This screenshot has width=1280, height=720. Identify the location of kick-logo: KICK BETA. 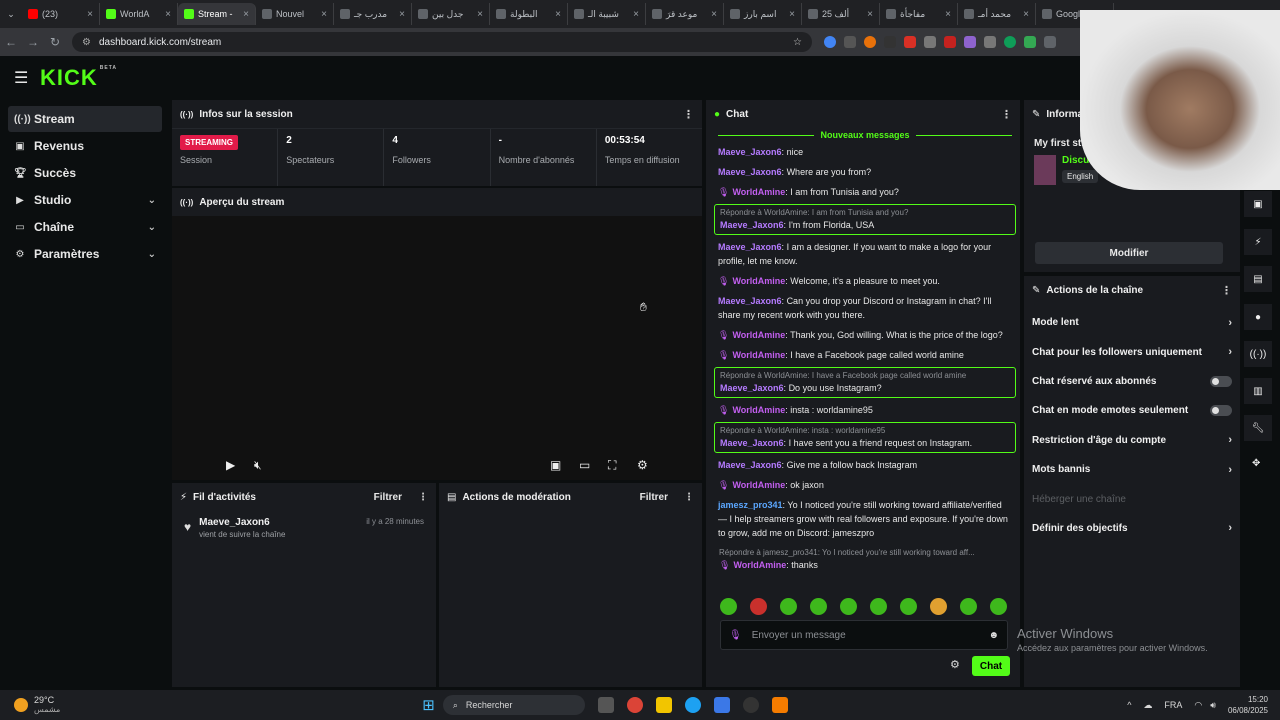
(78, 78).